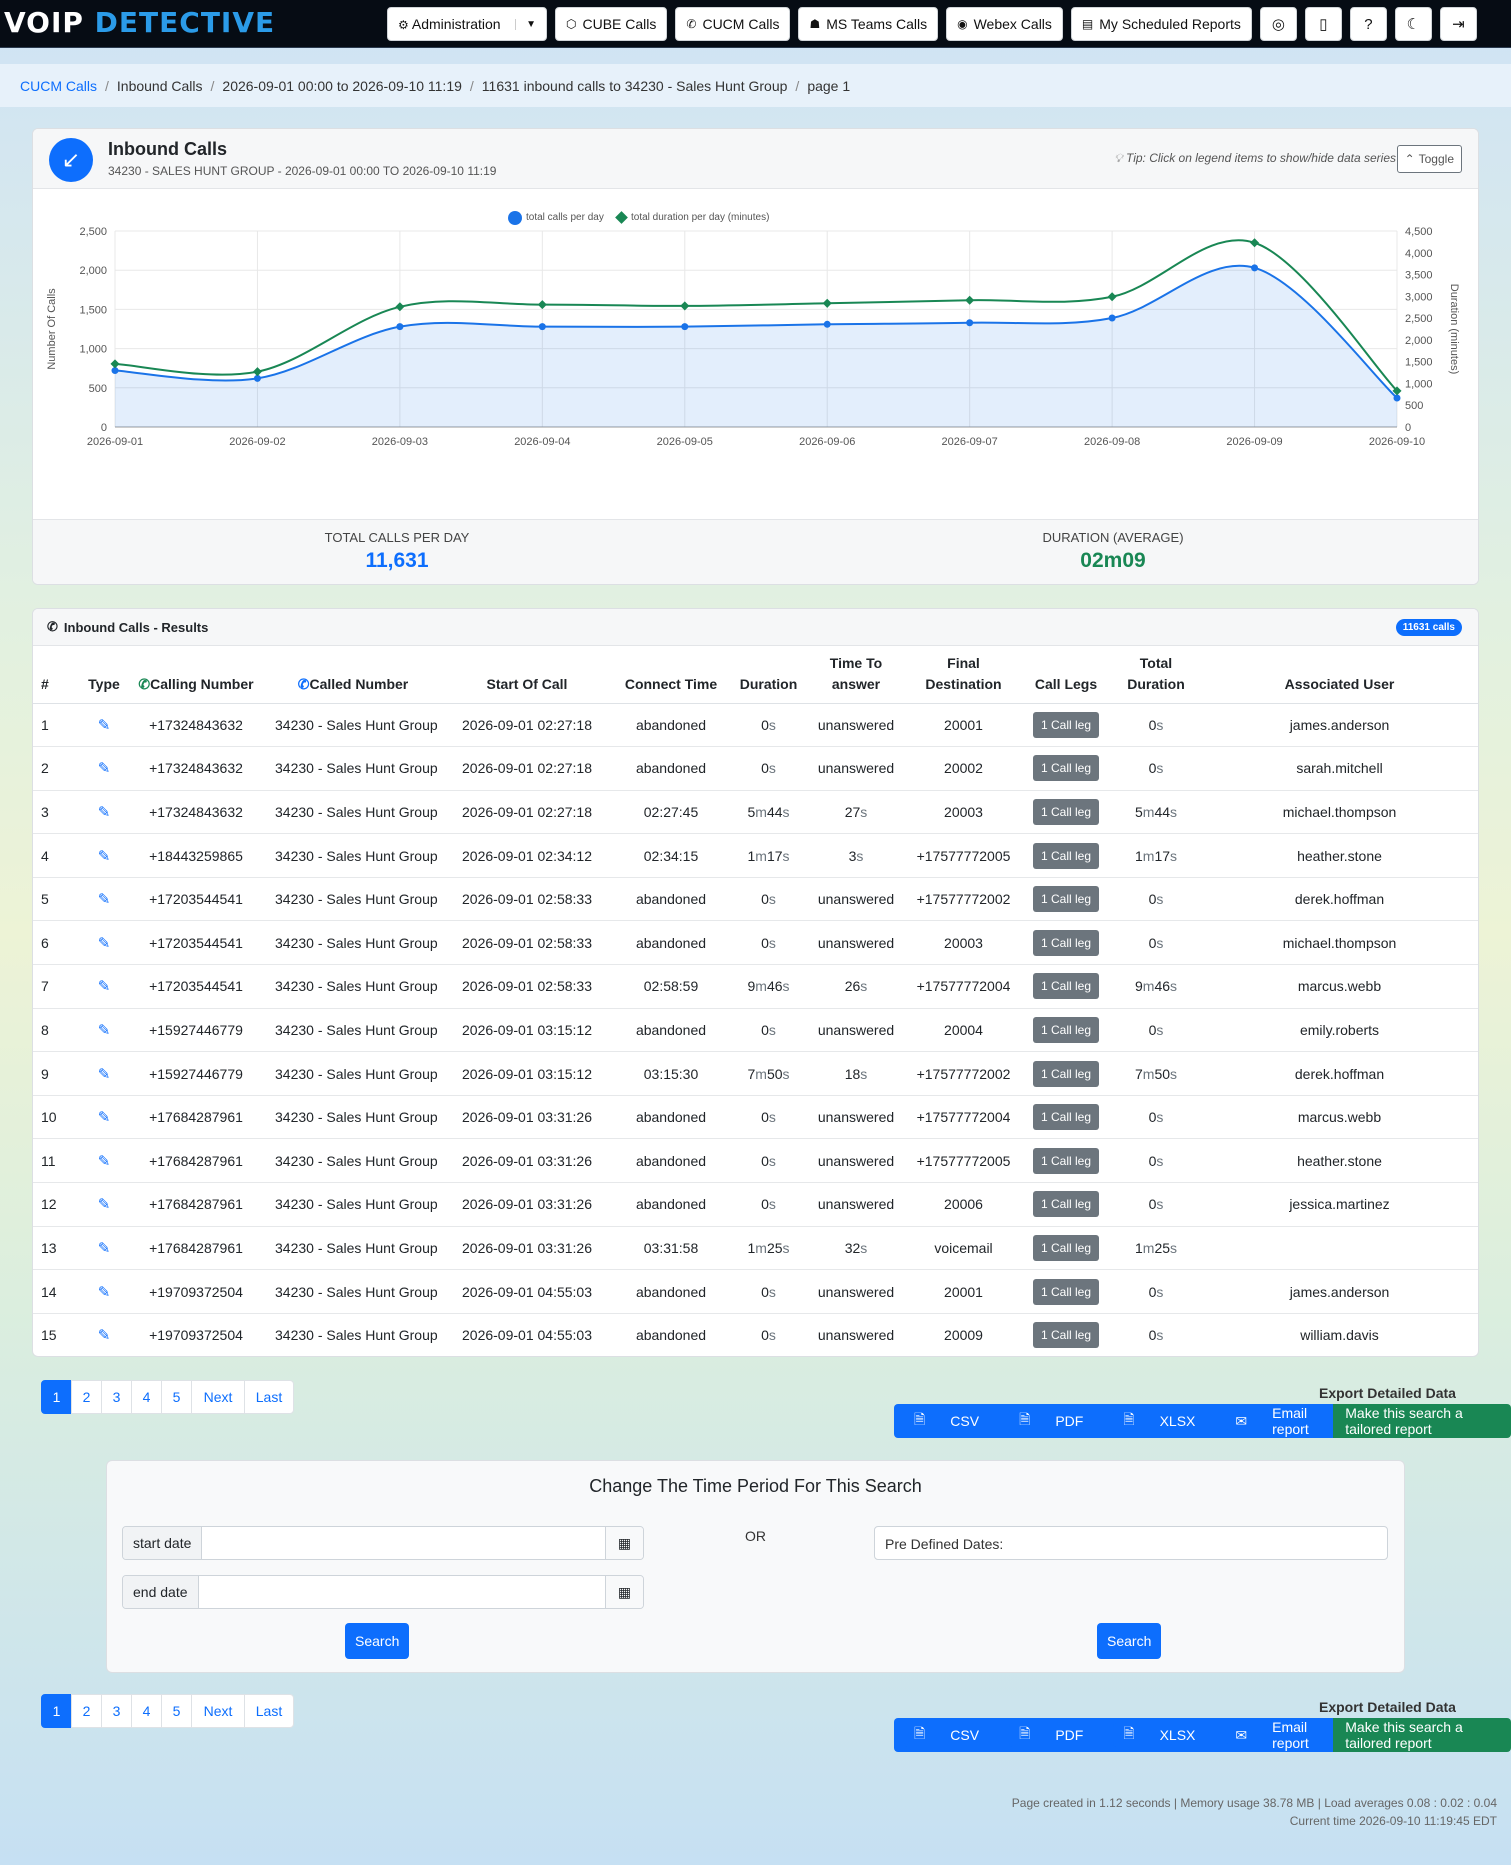  I want to click on cube-calls-button: ⬡ CUBE Calls, so click(611, 24).